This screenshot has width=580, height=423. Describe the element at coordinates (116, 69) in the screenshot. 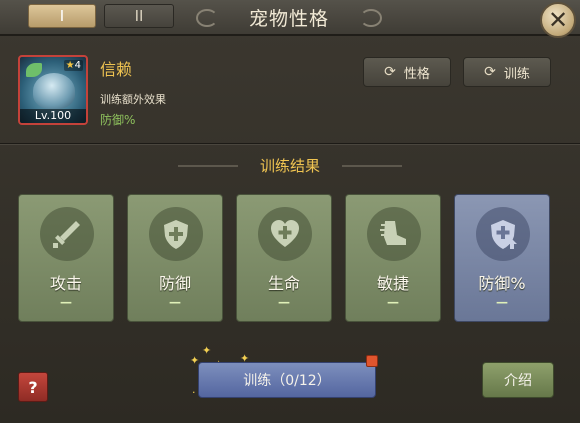

I see `pet-personality-name: 信赖` at that location.